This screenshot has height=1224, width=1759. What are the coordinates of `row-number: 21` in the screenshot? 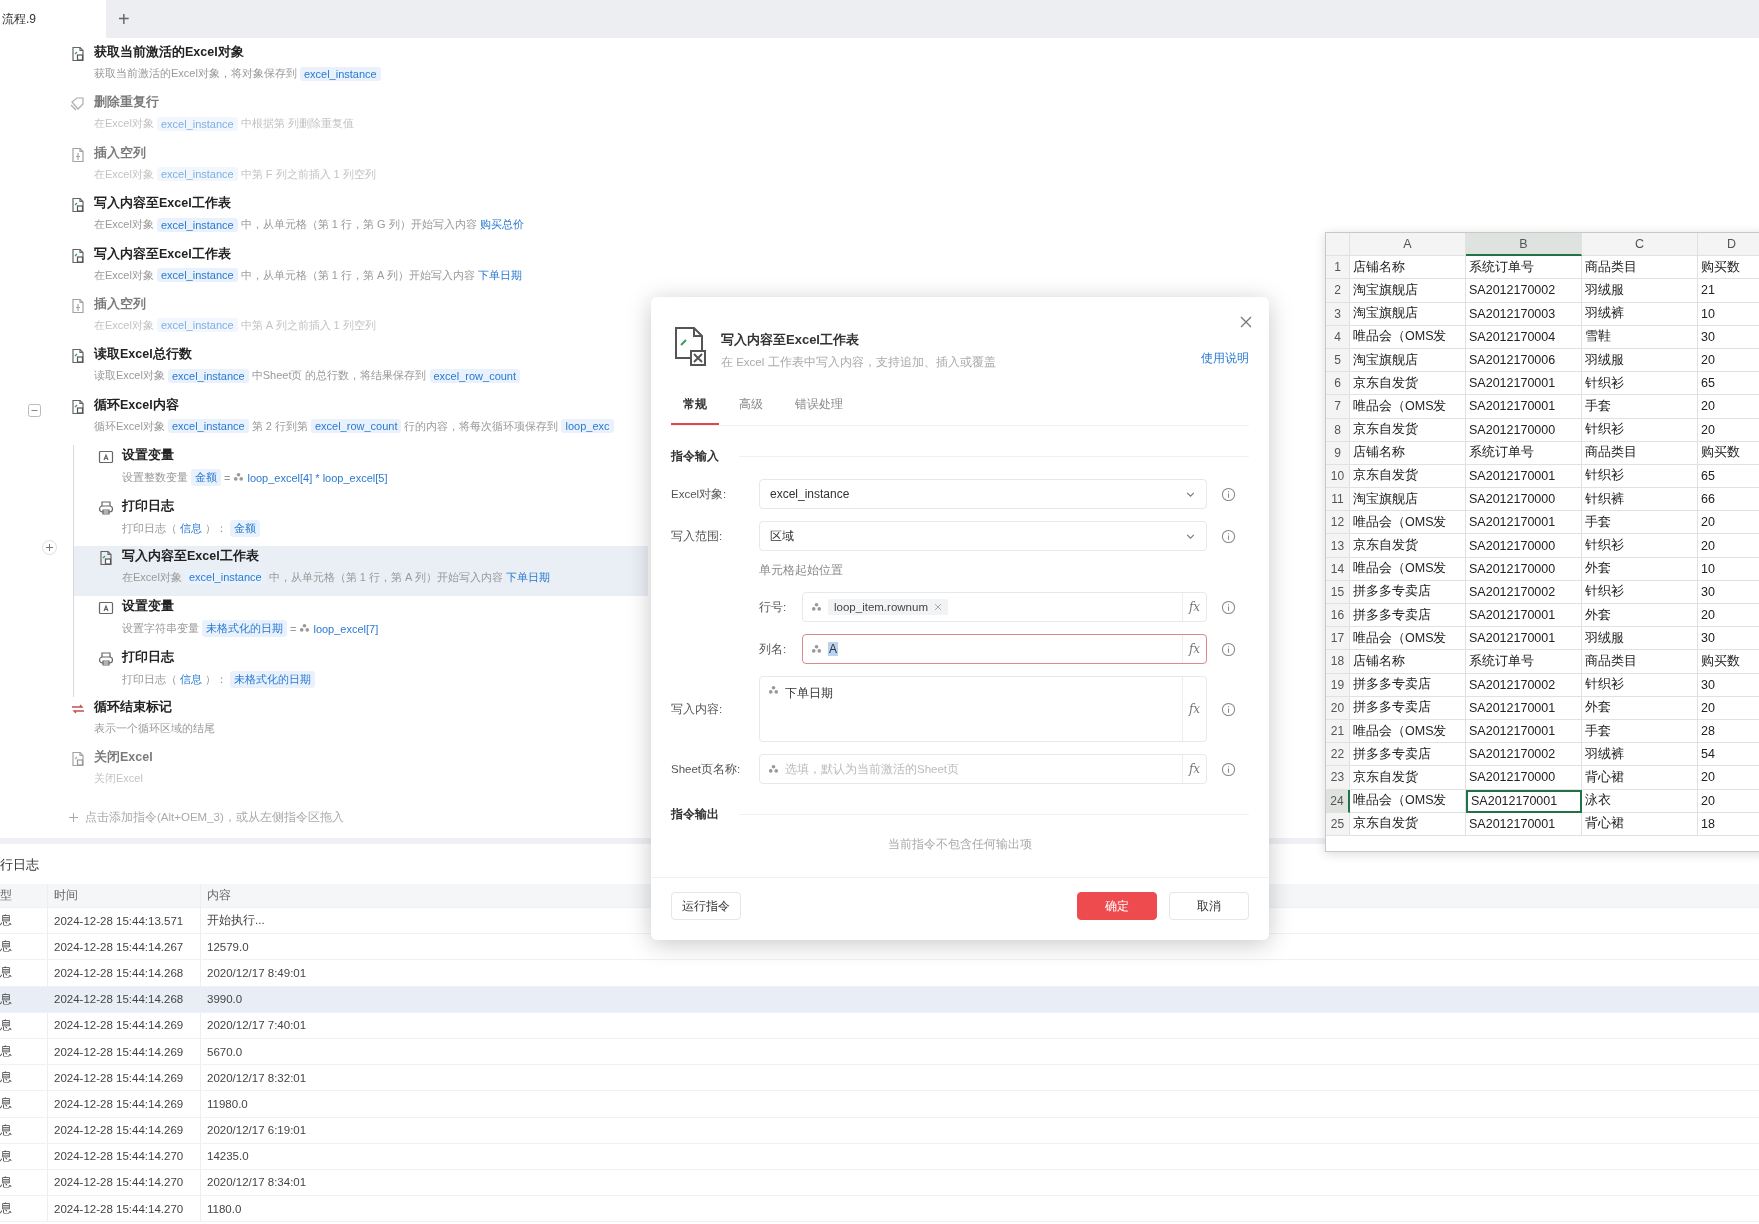 It's located at (1338, 731).